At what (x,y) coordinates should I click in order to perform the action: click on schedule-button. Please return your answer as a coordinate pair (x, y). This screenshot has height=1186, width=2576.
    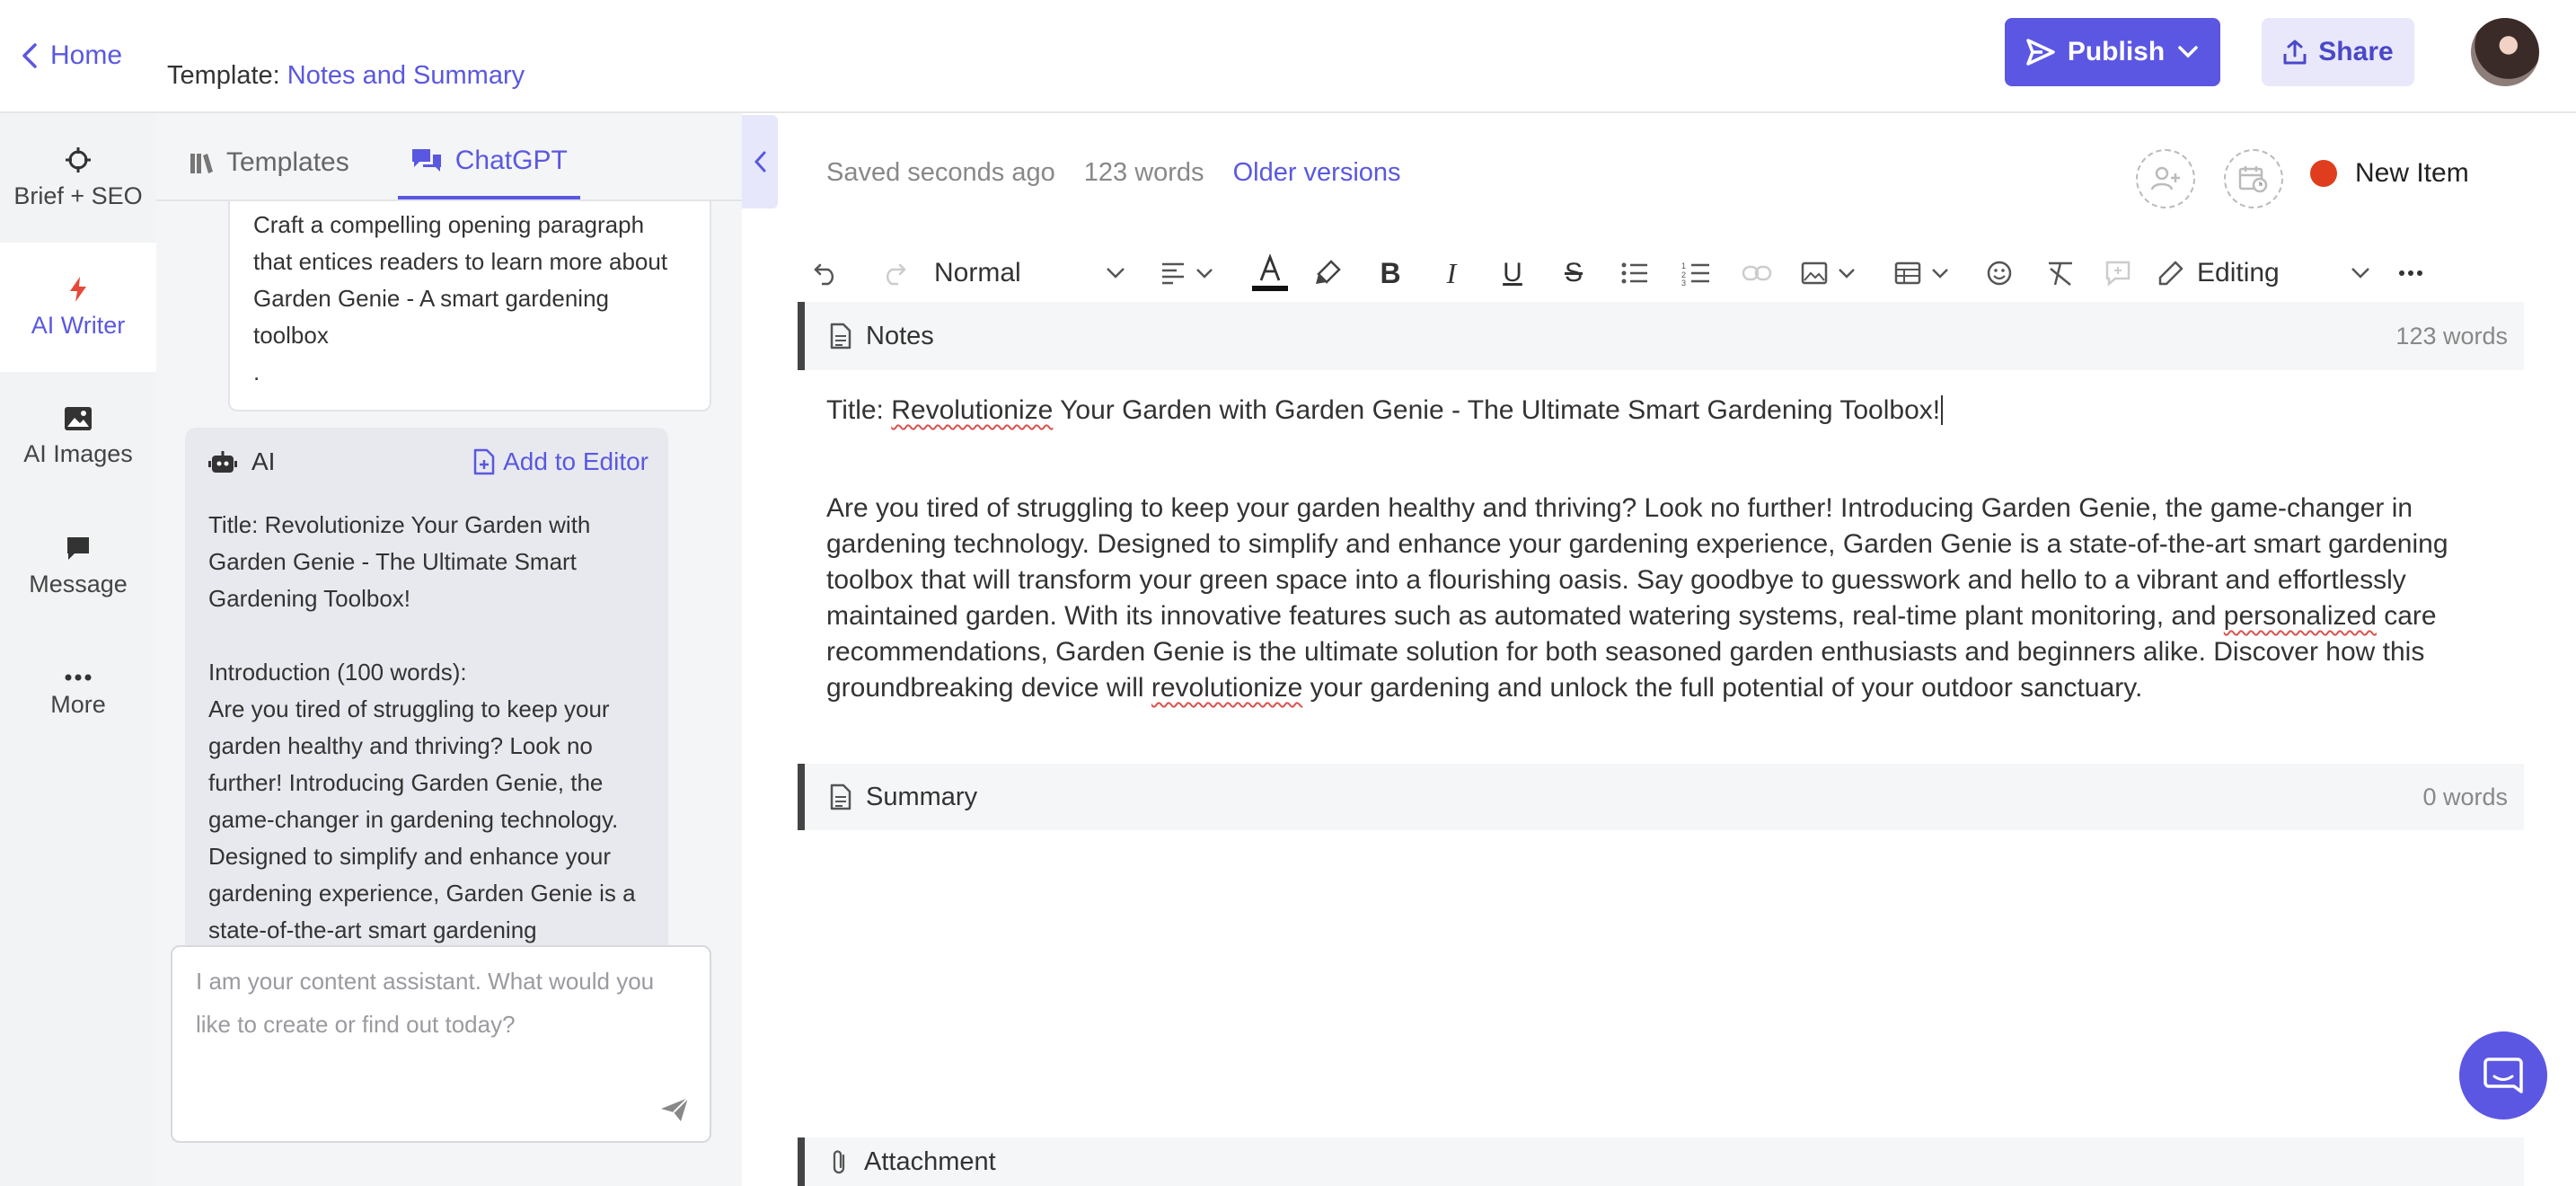
    Looking at the image, I should click on (2253, 178).